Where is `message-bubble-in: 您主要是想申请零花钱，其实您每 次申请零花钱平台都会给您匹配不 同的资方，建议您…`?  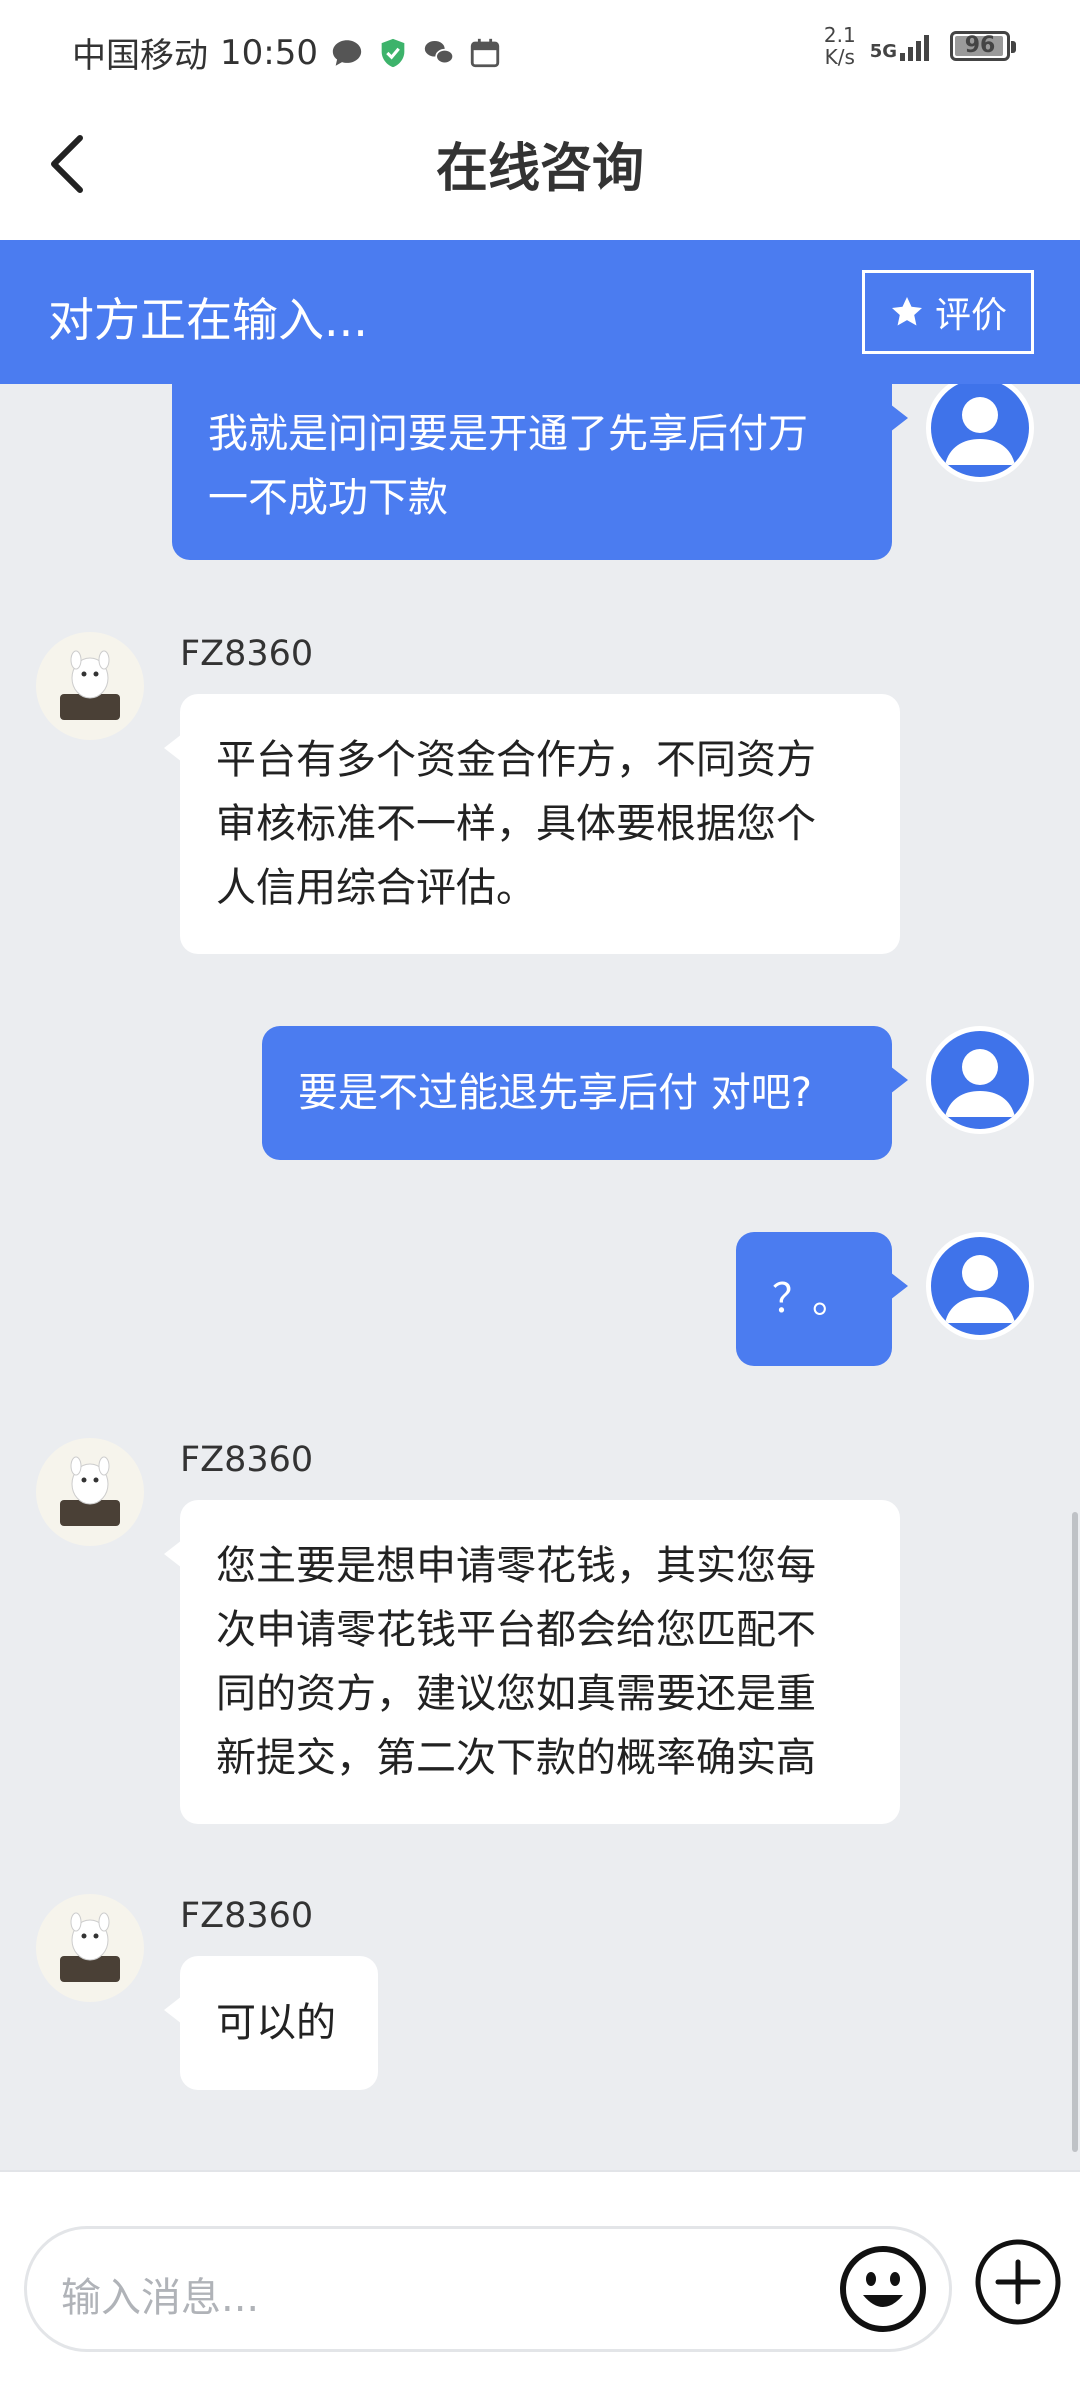
message-bubble-in: 您主要是想申请零花钱，其实您每 次申请零花钱平台都会给您匹配不 同的资方，建议您… is located at coordinates (532, 1662).